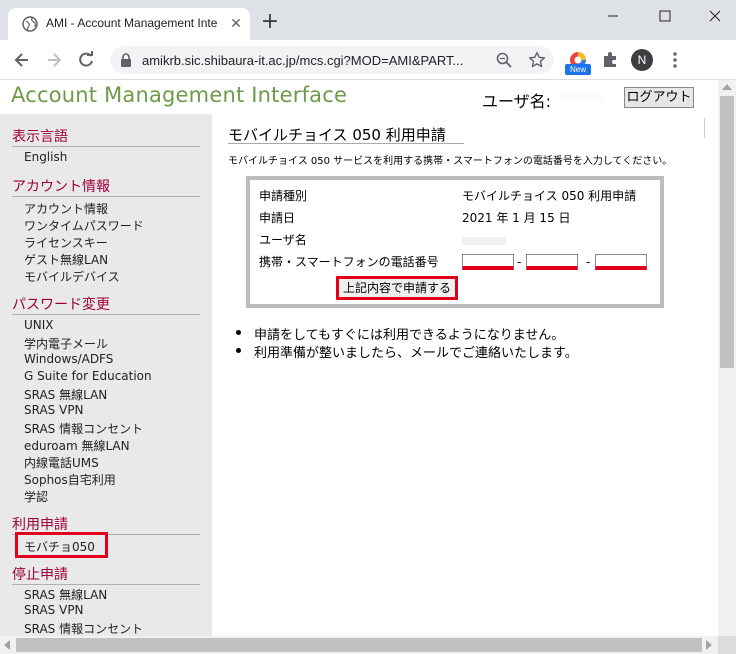  Describe the element at coordinates (86, 60) in the screenshot. I see `reload-icon` at that location.